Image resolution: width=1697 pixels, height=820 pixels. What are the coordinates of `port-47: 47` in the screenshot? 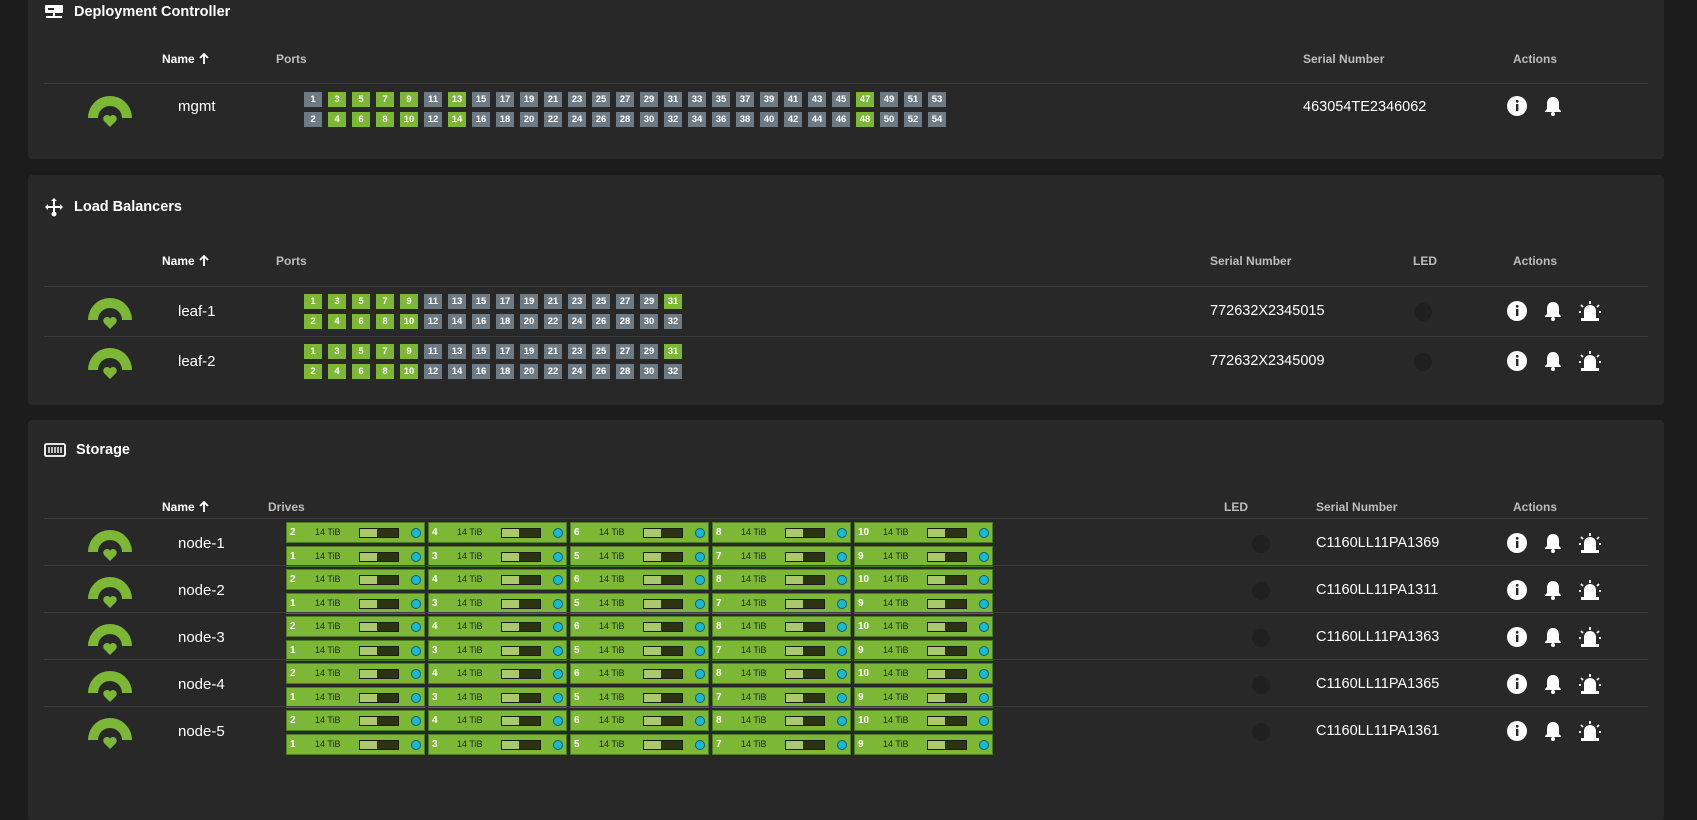 It's located at (865, 99).